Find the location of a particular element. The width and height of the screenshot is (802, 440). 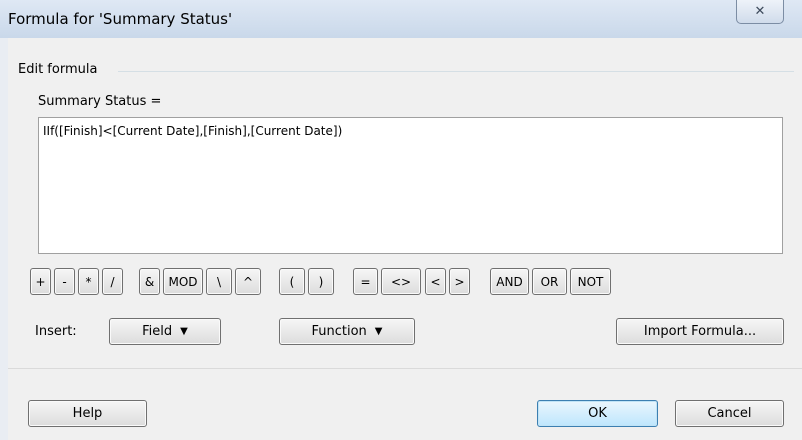

insert-field-button: Field ▼ is located at coordinates (165, 331).